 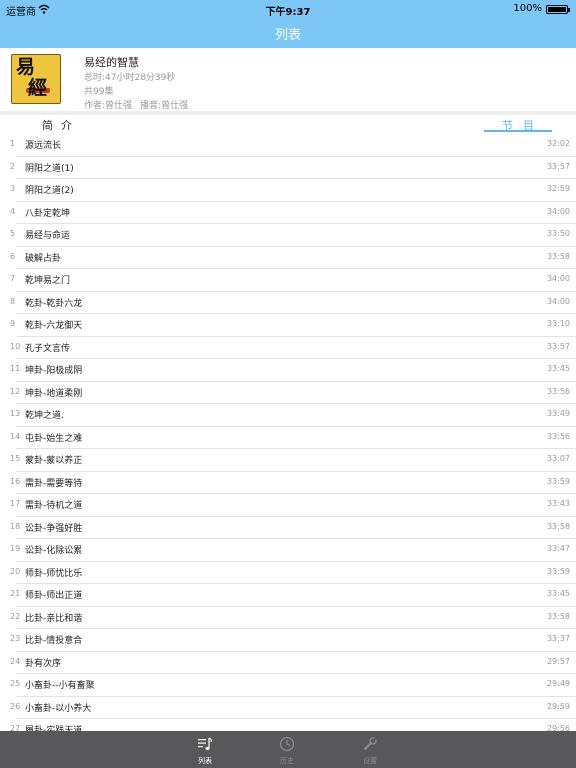 What do you see at coordinates (293, 618) in the screenshot?
I see `list-item: 22 比卦-亲比和谐 33:58` at bounding box center [293, 618].